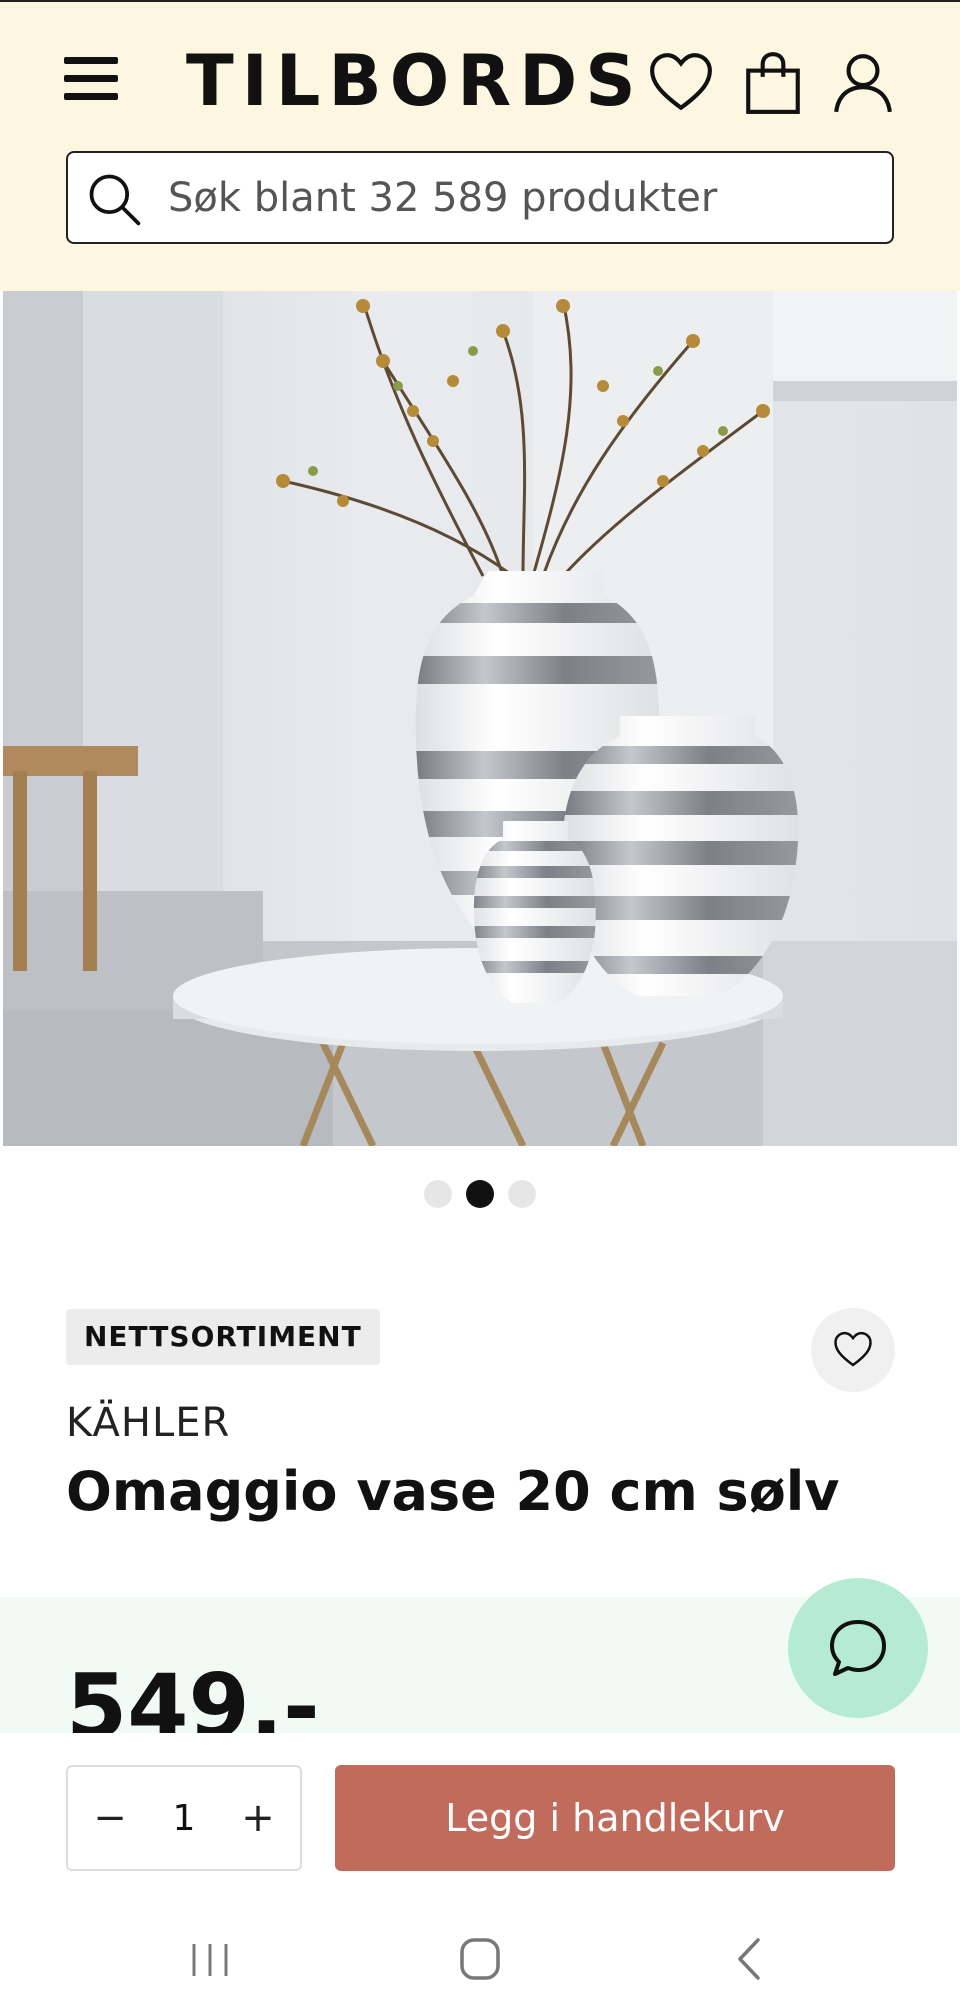 Image resolution: width=960 pixels, height=2016 pixels. Describe the element at coordinates (210, 1959) in the screenshot. I see `recent-apps-icon` at that location.